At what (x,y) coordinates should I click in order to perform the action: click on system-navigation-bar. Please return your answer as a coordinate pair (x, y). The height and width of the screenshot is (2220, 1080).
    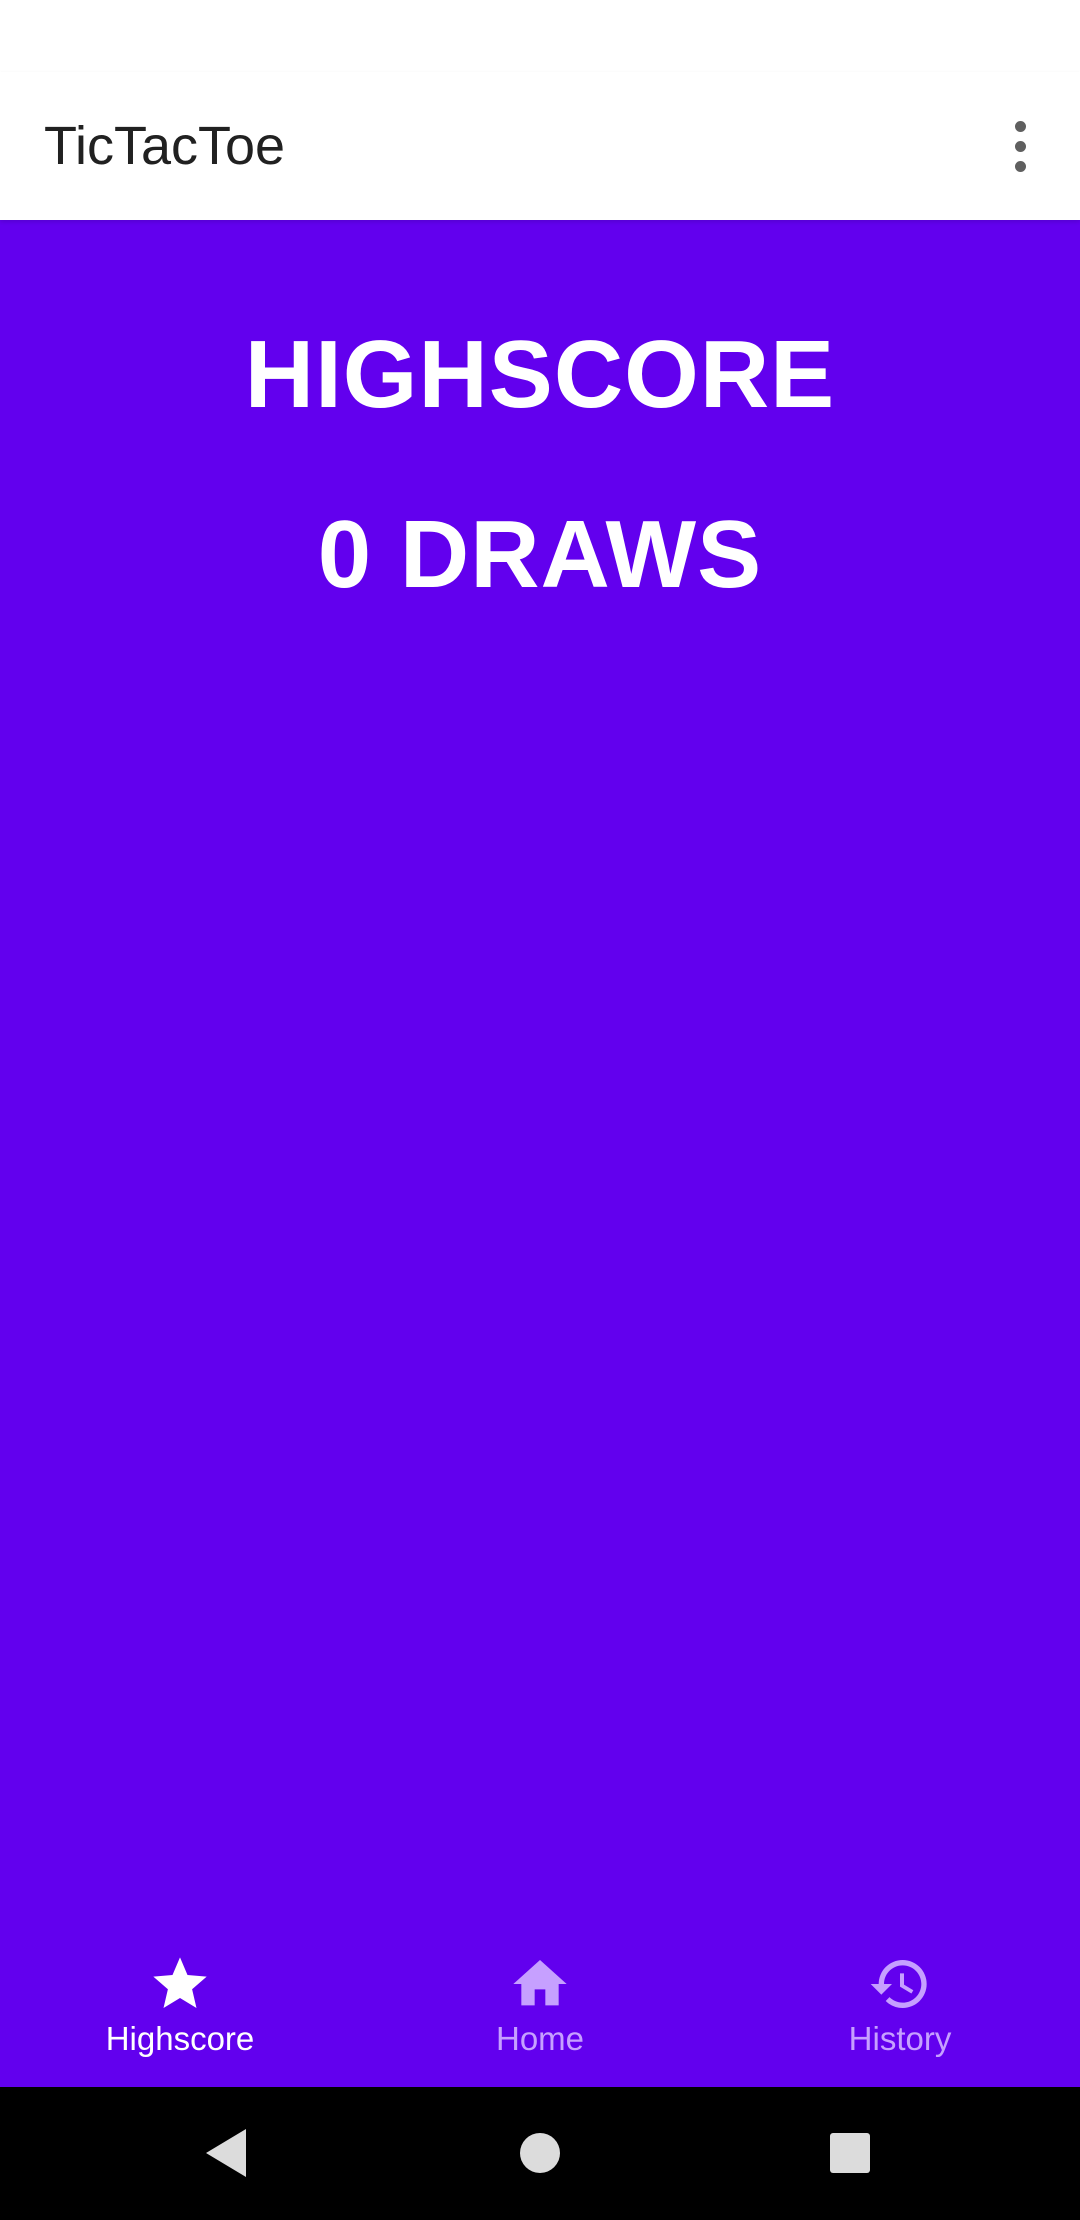
    Looking at the image, I should click on (540, 2153).